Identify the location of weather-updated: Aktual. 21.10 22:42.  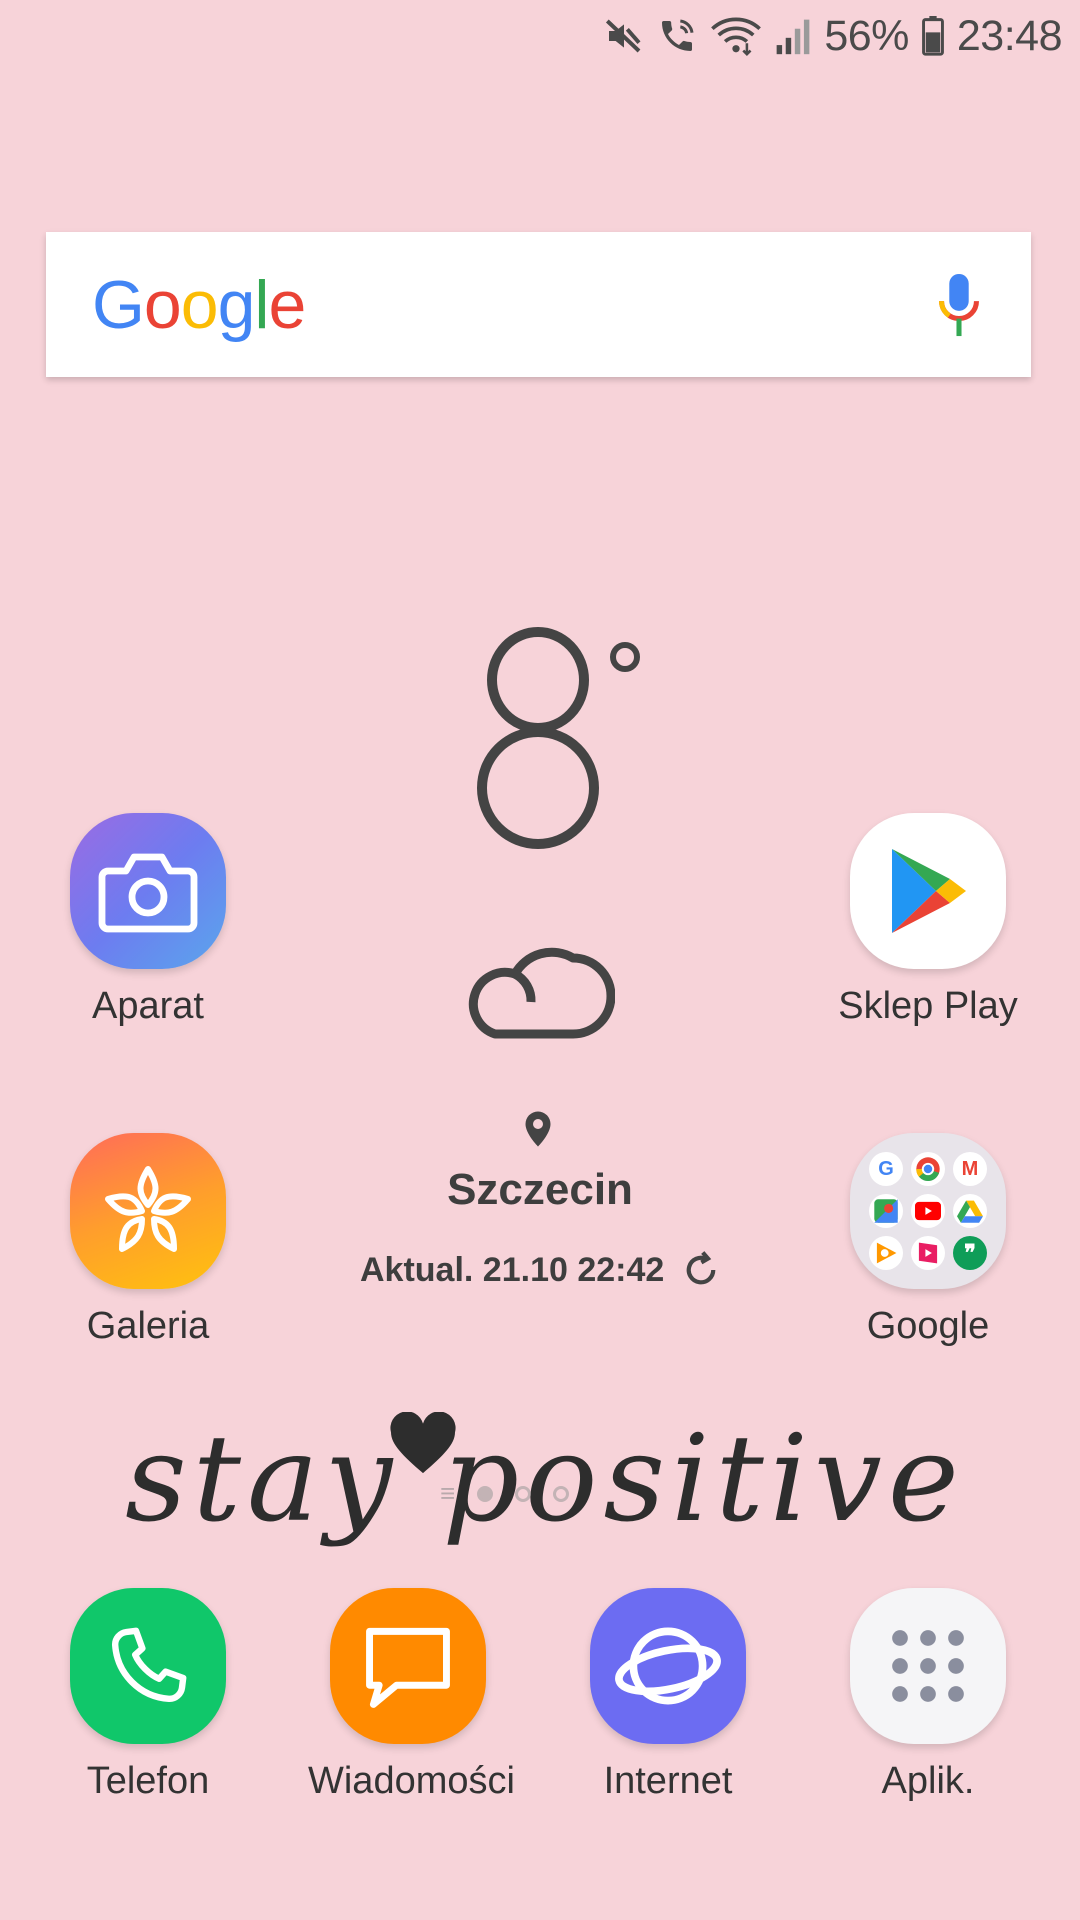
(541, 1270).